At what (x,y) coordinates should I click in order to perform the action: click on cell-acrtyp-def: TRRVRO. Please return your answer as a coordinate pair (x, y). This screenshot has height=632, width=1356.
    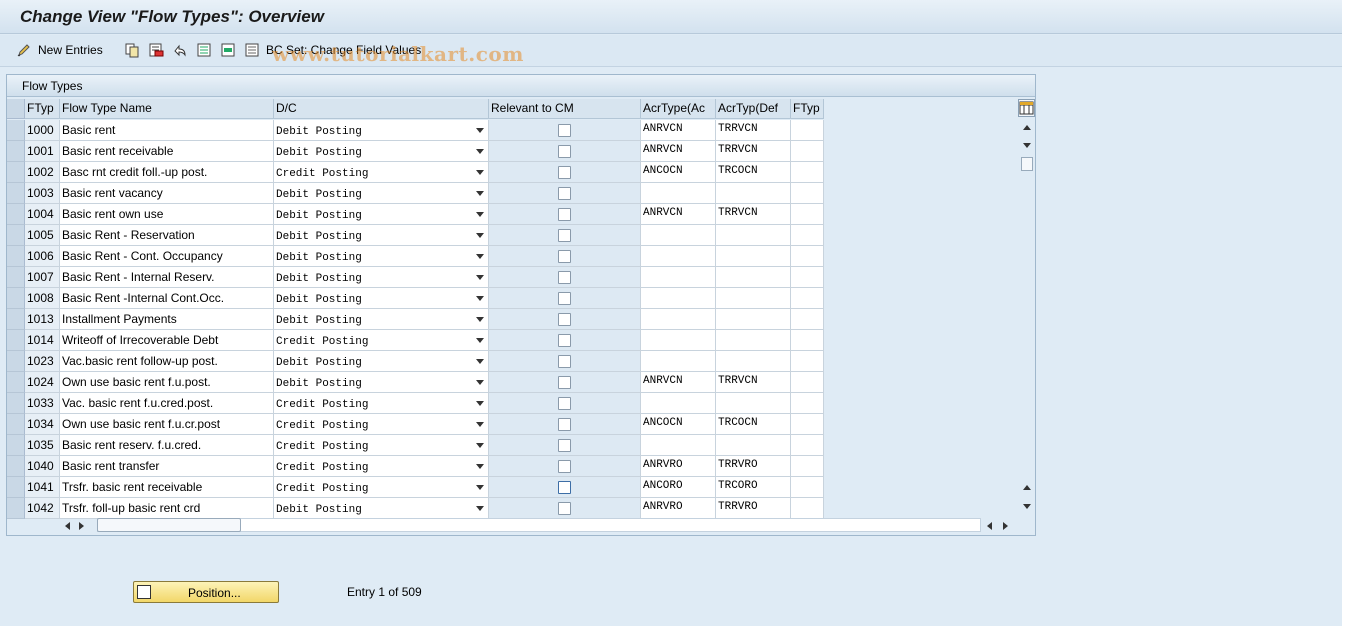
    Looking at the image, I should click on (753, 466).